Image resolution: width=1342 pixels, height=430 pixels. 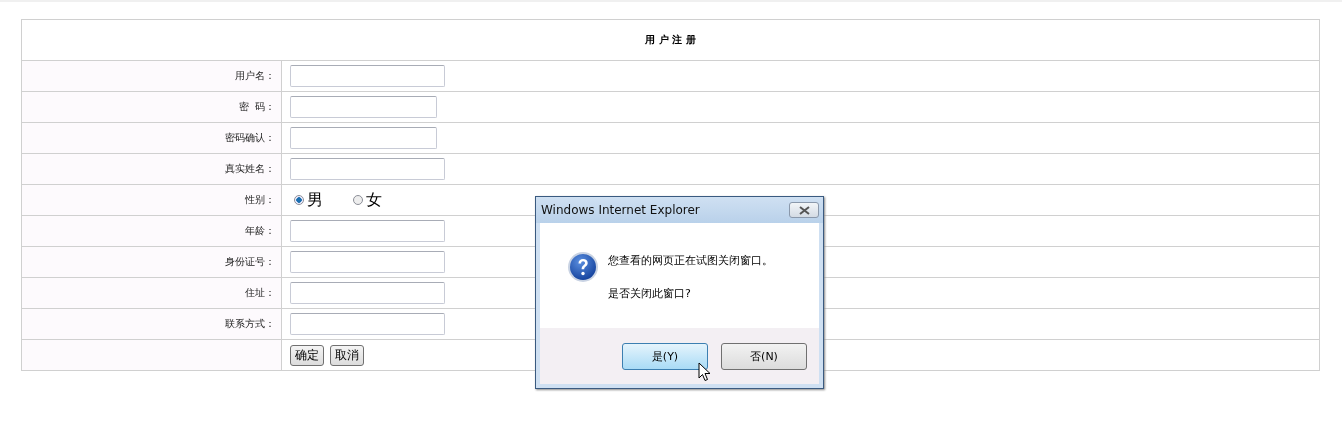 What do you see at coordinates (583, 267) in the screenshot?
I see `question-icon` at bounding box center [583, 267].